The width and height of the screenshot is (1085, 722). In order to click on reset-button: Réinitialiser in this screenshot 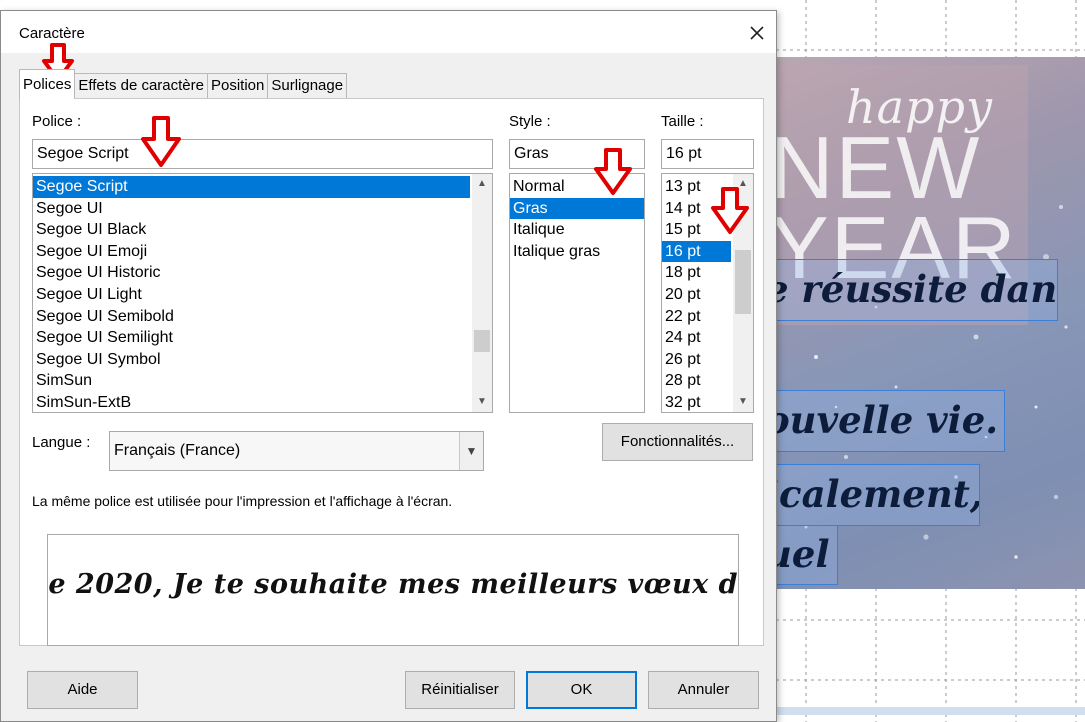, I will do `click(460, 690)`.